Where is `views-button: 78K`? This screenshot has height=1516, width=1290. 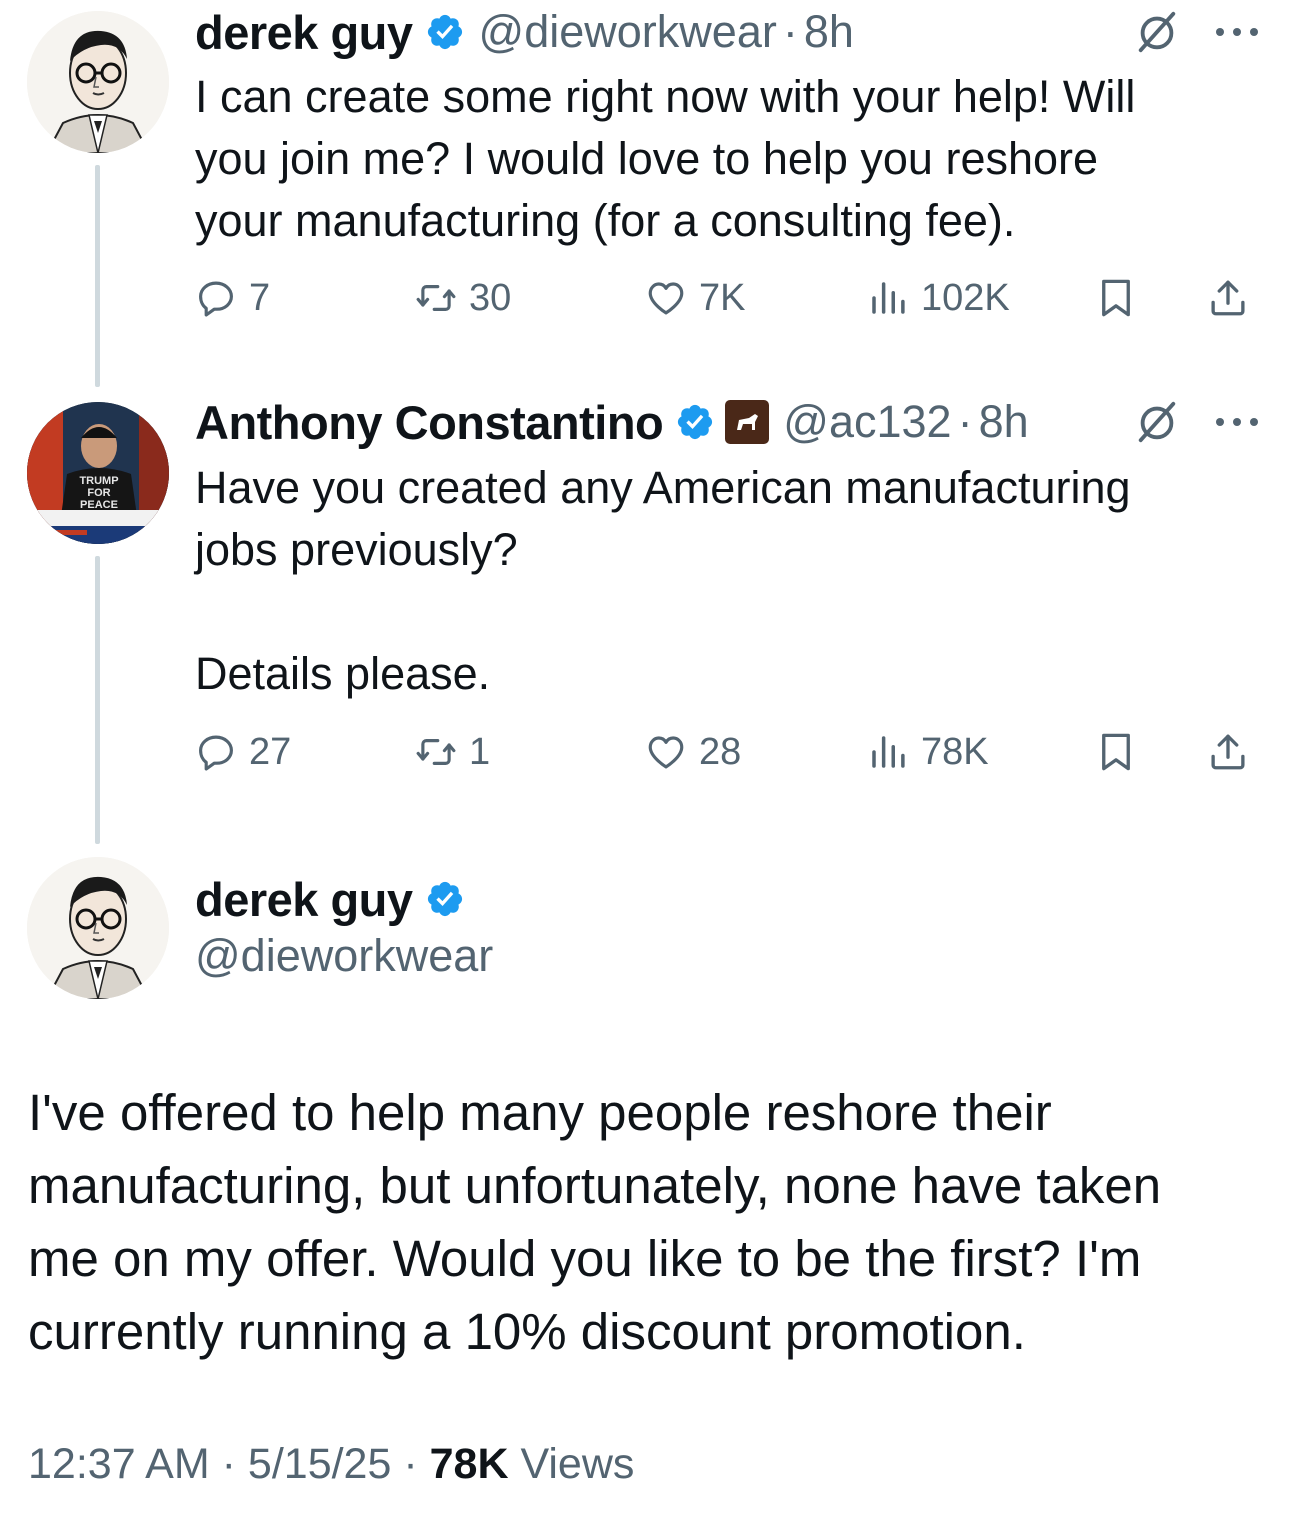 views-button: 78K is located at coordinates (928, 752).